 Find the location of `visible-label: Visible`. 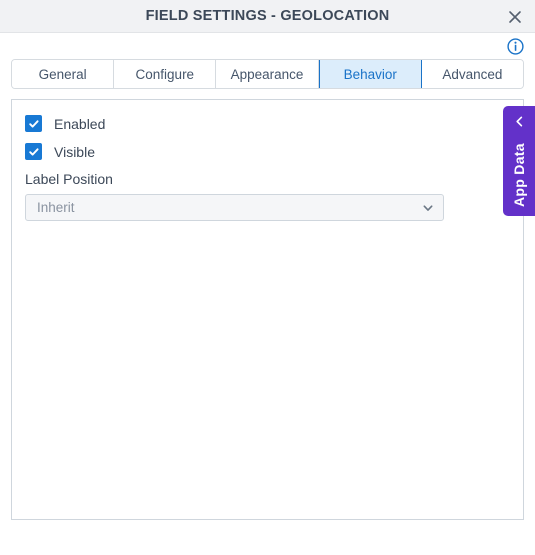

visible-label: Visible is located at coordinates (74, 151).